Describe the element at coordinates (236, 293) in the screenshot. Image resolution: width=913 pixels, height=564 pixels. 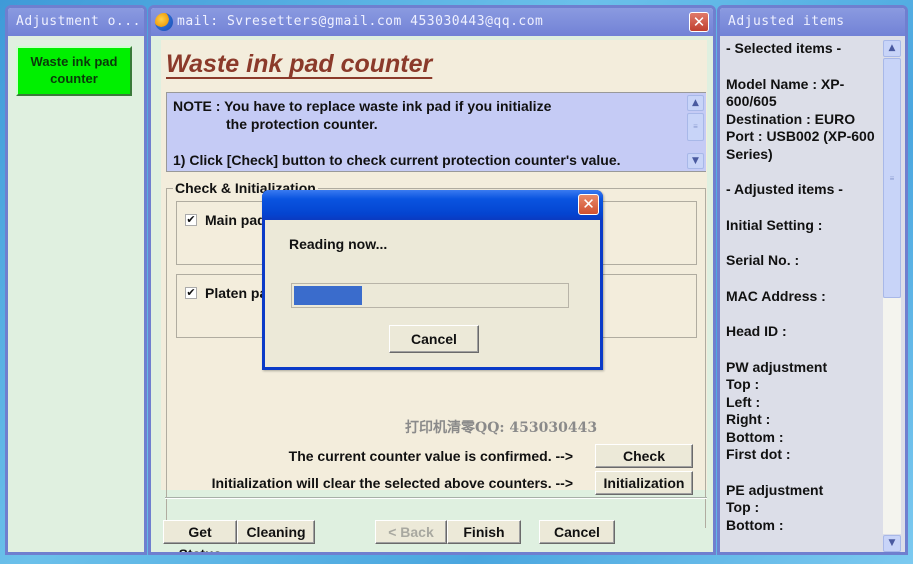
I see `platen-pad-label: Platen pa` at that location.